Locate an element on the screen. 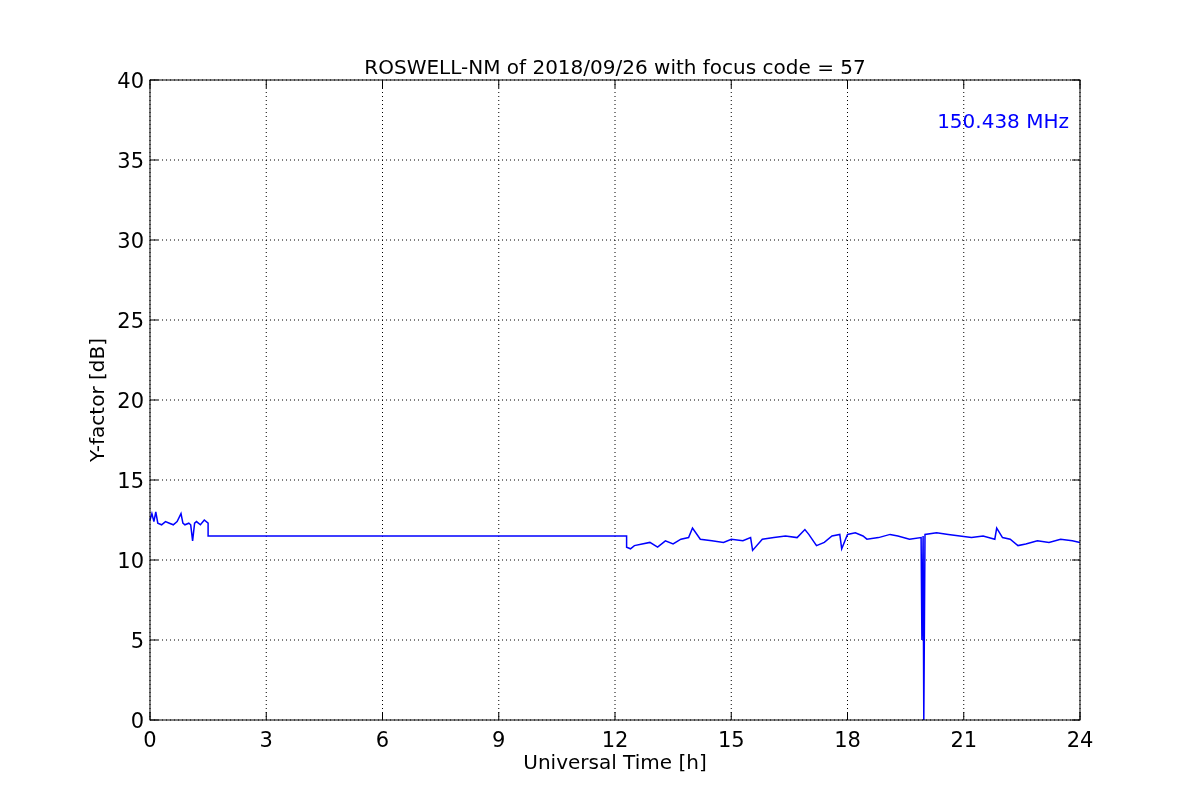 Image resolution: width=1200 pixels, height=800 pixels. tick-label: 6 is located at coordinates (382, 740).